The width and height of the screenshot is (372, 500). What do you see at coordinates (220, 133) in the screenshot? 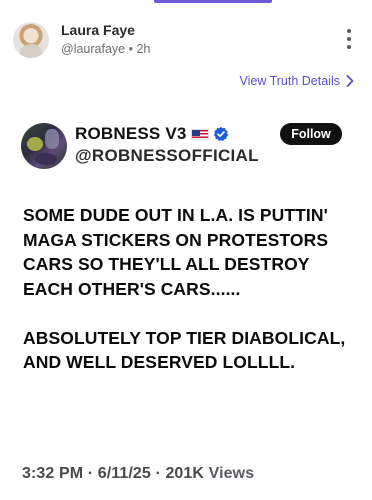
I see `verified-badge-icon` at bounding box center [220, 133].